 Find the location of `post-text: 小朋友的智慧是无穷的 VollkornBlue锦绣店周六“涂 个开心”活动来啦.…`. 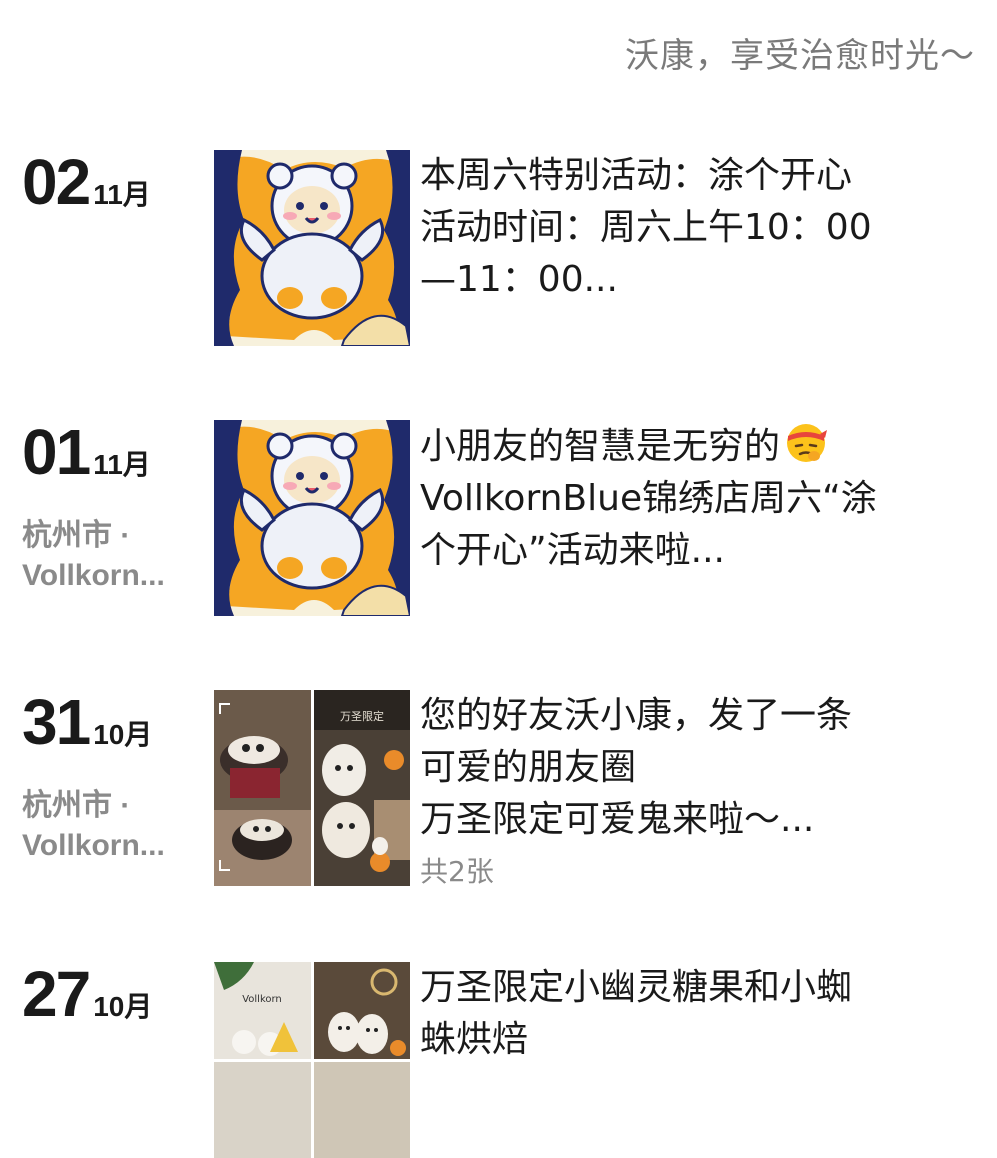

post-text: 小朋友的智慧是无穷的 VollkornBlue锦绣店周六“涂 个开心”活动来啦.… is located at coordinates (700, 498).